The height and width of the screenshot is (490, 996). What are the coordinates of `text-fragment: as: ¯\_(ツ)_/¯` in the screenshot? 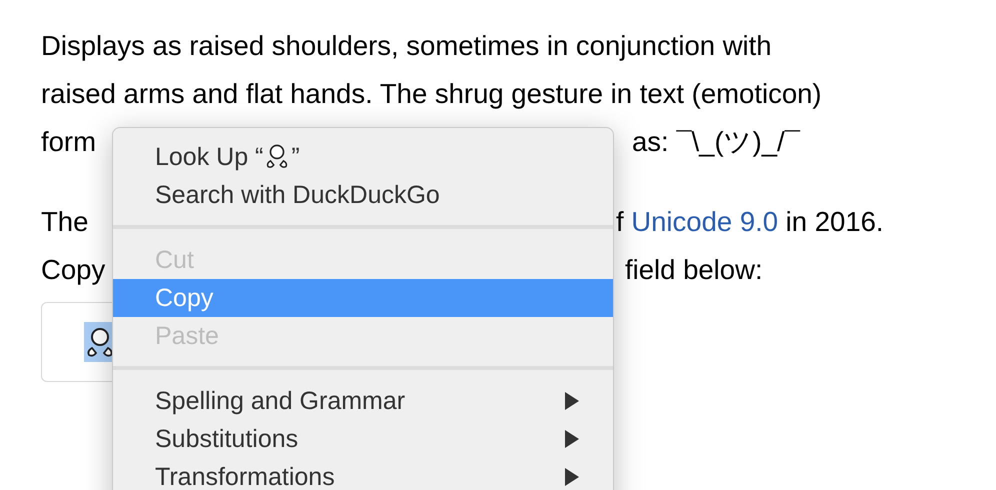 It's located at (716, 141).